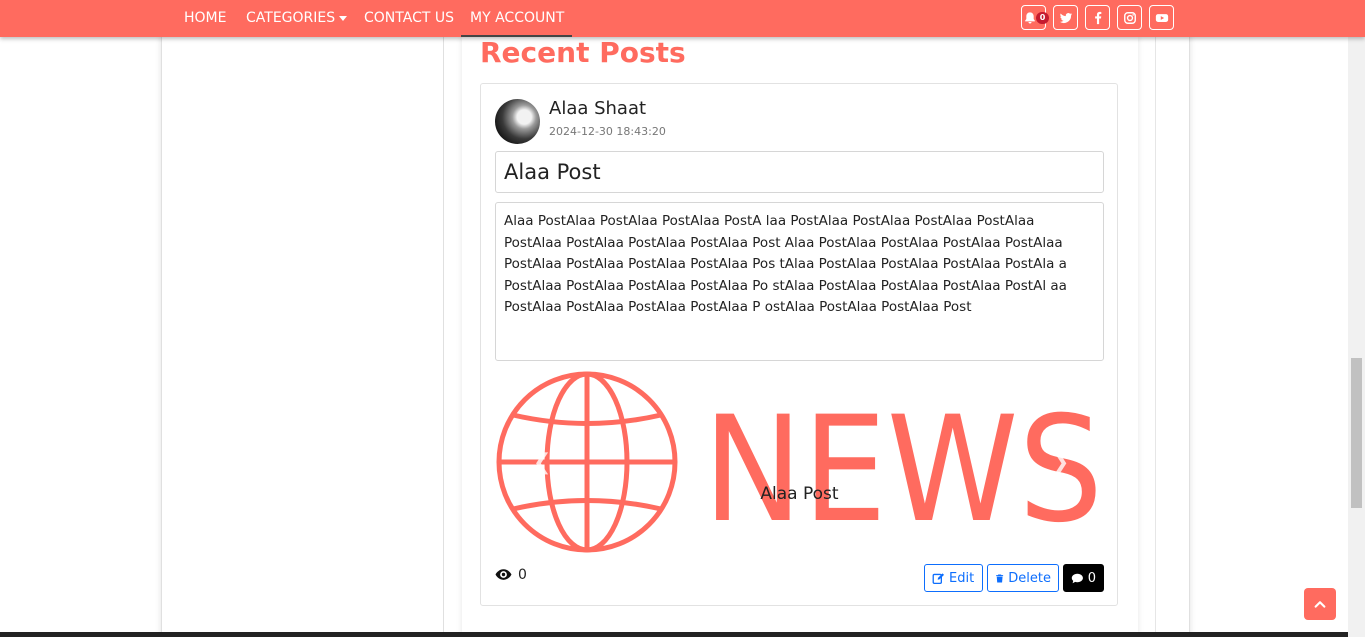  I want to click on bell-icon, so click(1029, 17).